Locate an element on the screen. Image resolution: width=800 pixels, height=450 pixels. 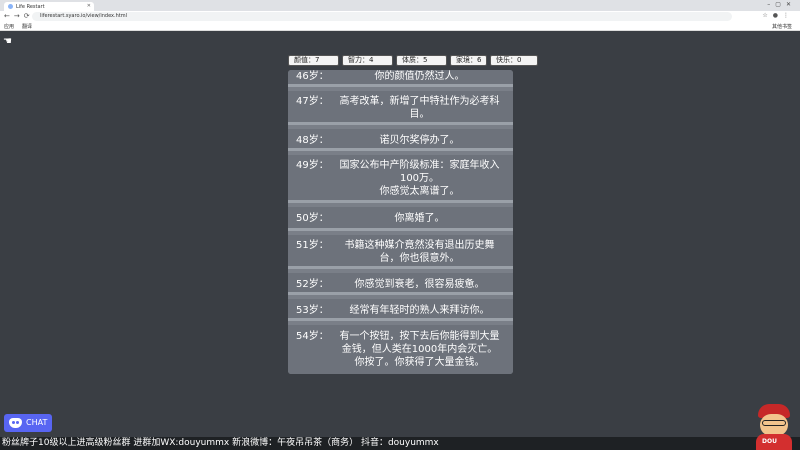
event-text: 国家公布中产阶级标准：家庭年收入 is located at coordinates (419, 165).